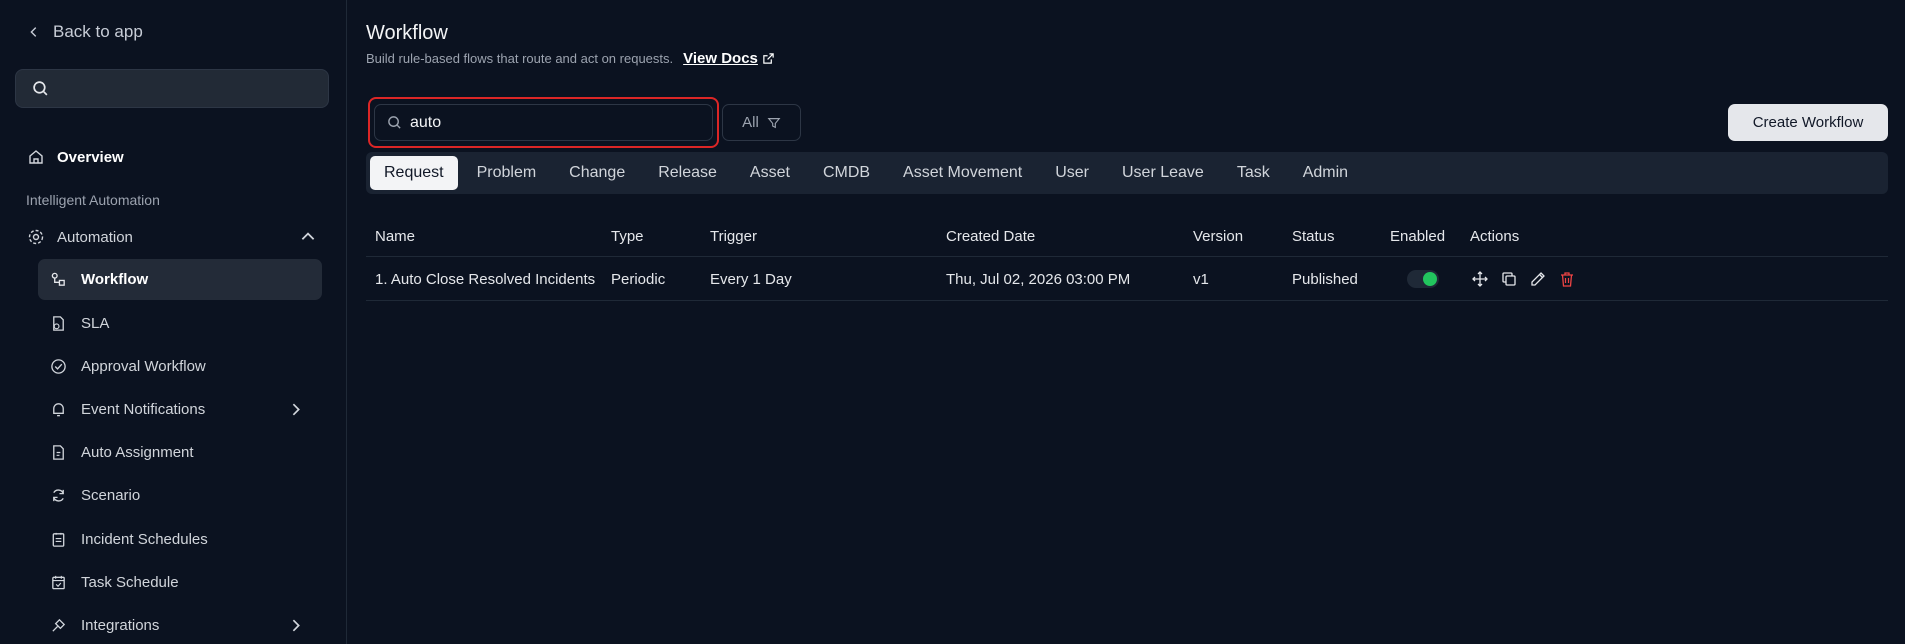  I want to click on sidebar-item-task-schedule: Task Schedule, so click(180, 582).